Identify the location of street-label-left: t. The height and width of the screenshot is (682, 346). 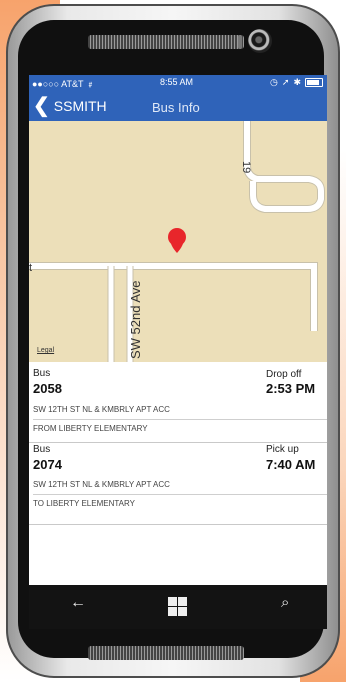
(30, 268).